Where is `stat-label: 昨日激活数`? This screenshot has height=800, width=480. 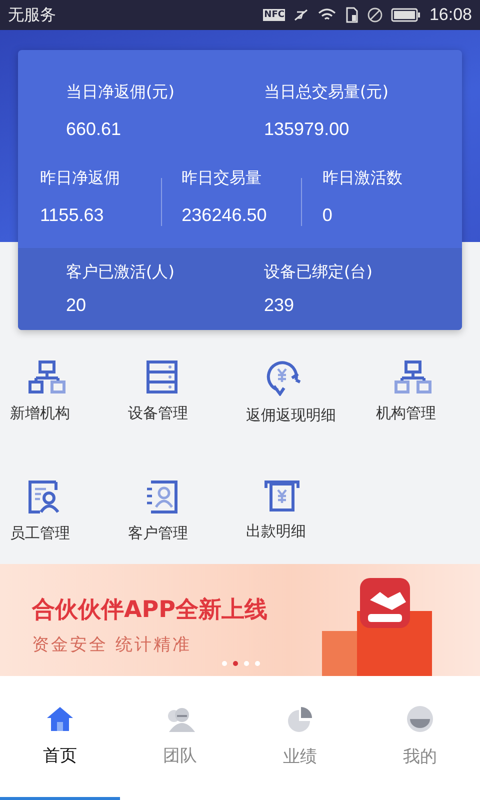
stat-label: 昨日激活数 is located at coordinates (363, 178).